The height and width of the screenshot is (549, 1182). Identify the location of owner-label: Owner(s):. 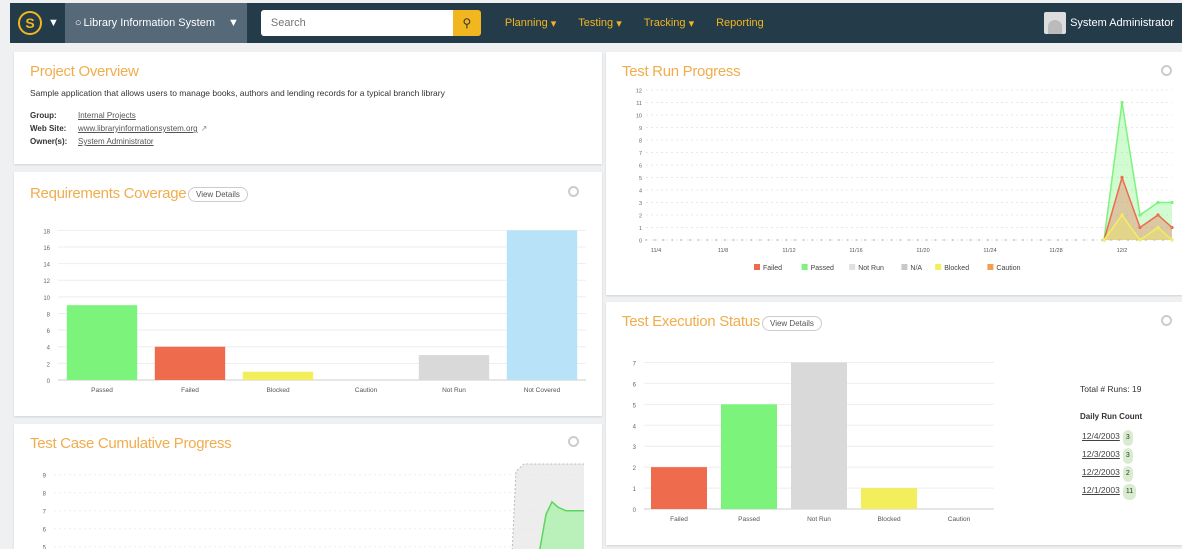
(49, 141).